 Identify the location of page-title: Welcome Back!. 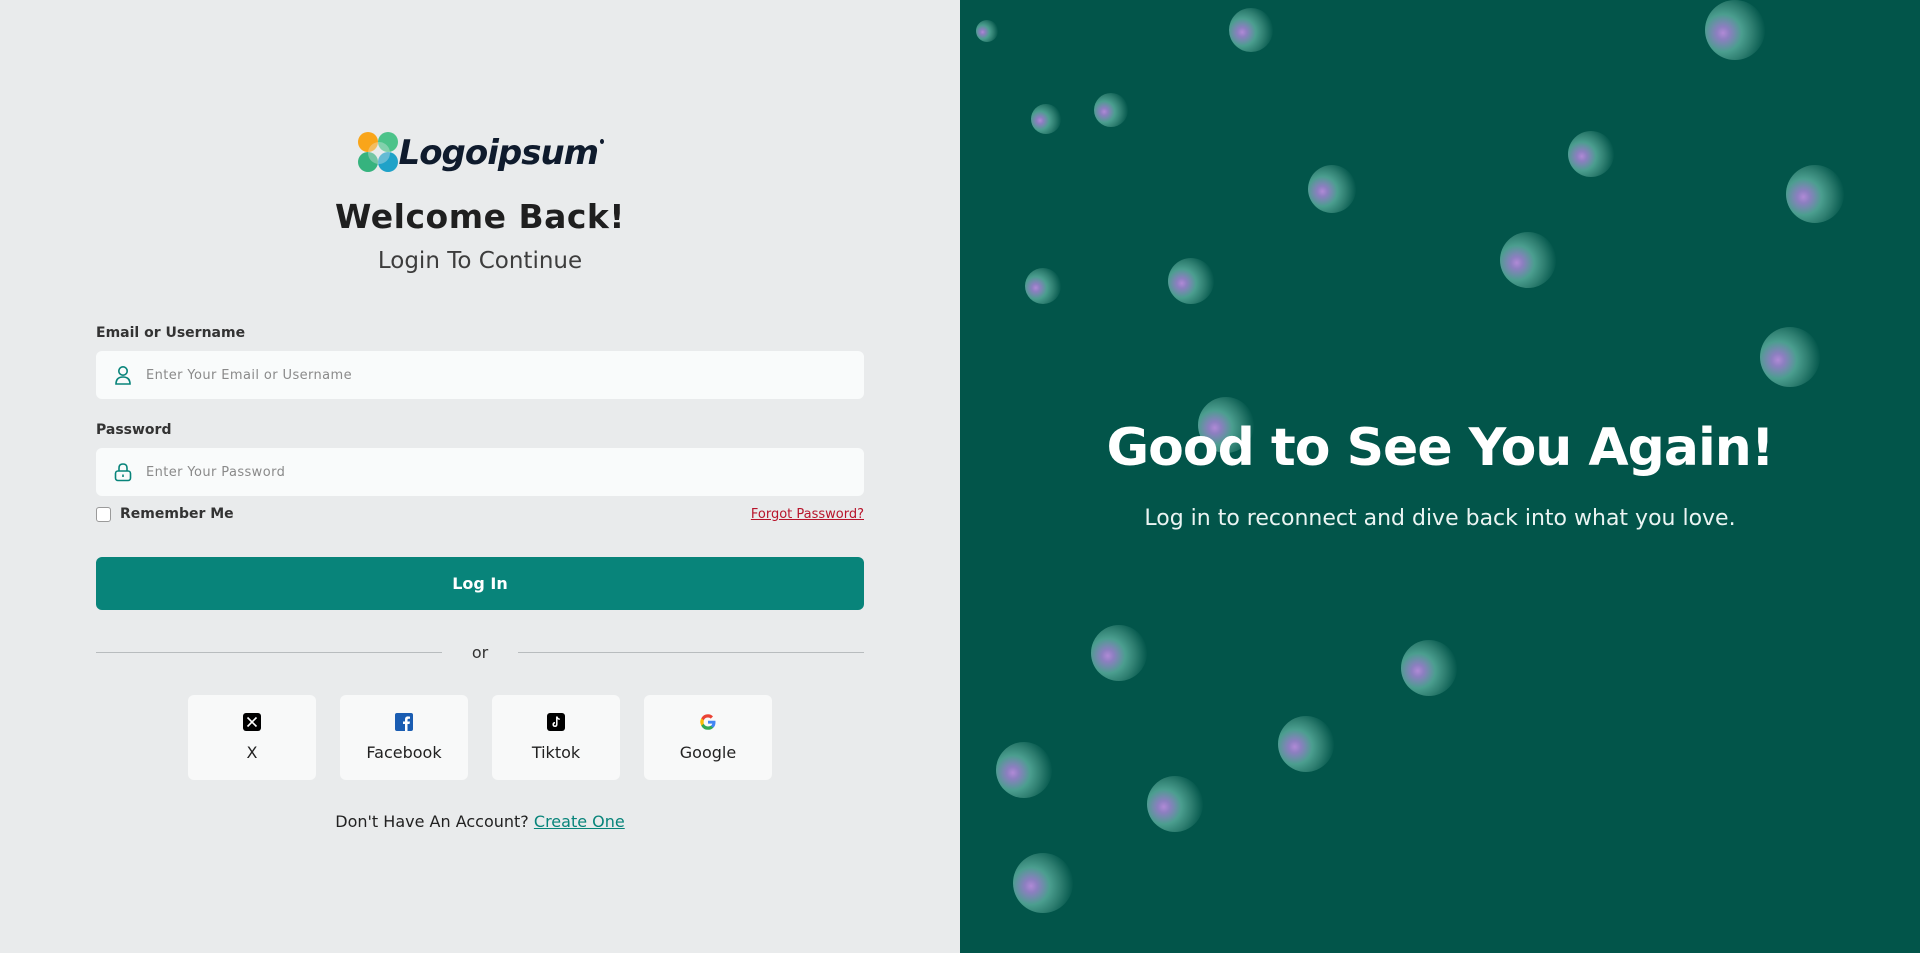
(480, 216).